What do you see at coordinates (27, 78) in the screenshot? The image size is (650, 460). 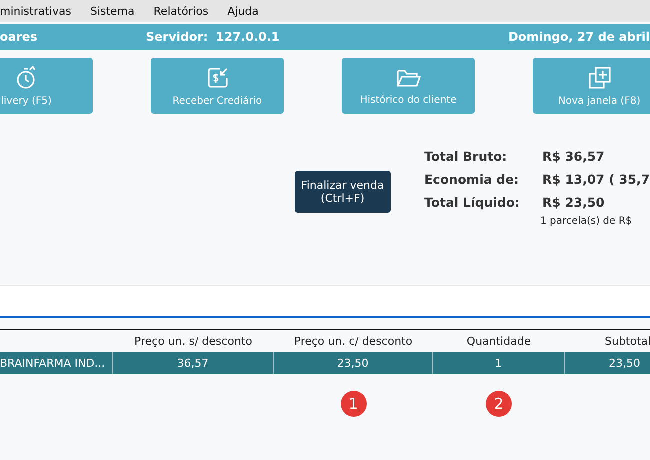 I see `stopwatch-icon` at bounding box center [27, 78].